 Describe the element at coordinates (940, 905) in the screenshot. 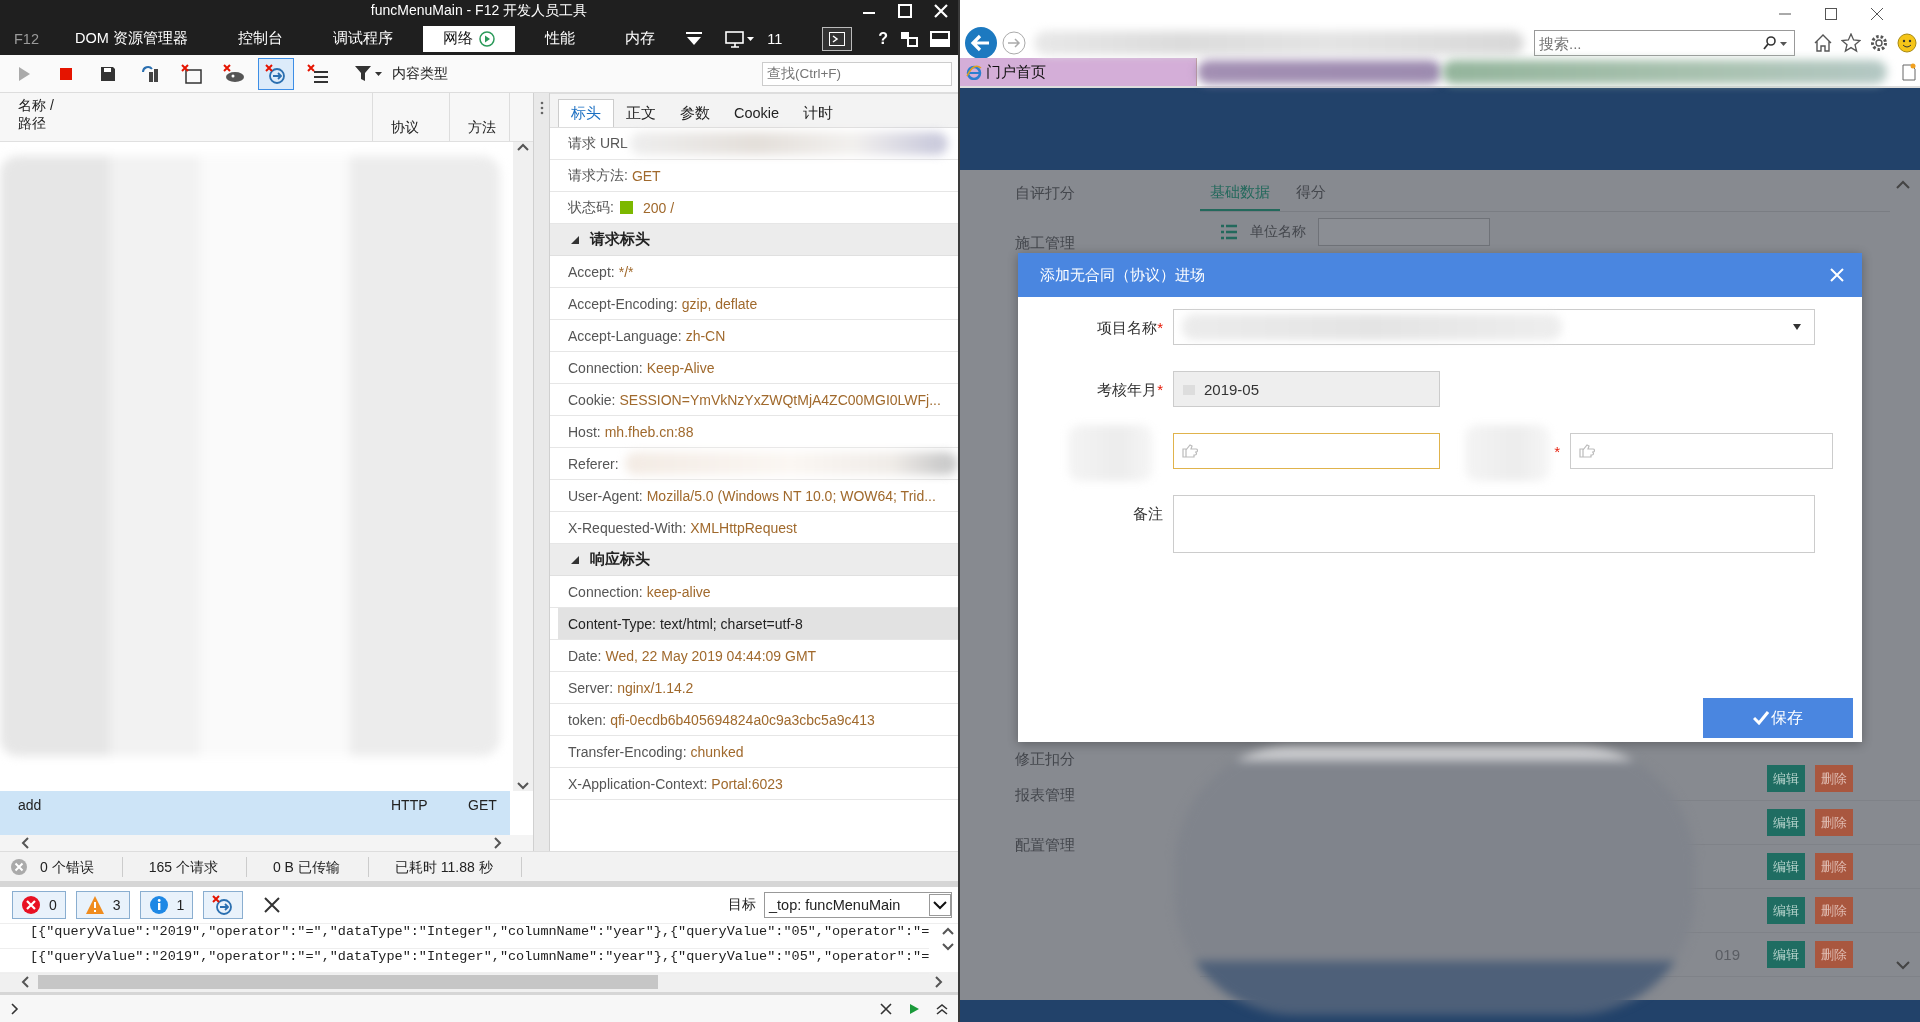

I see `dropdown-caret-icon` at that location.